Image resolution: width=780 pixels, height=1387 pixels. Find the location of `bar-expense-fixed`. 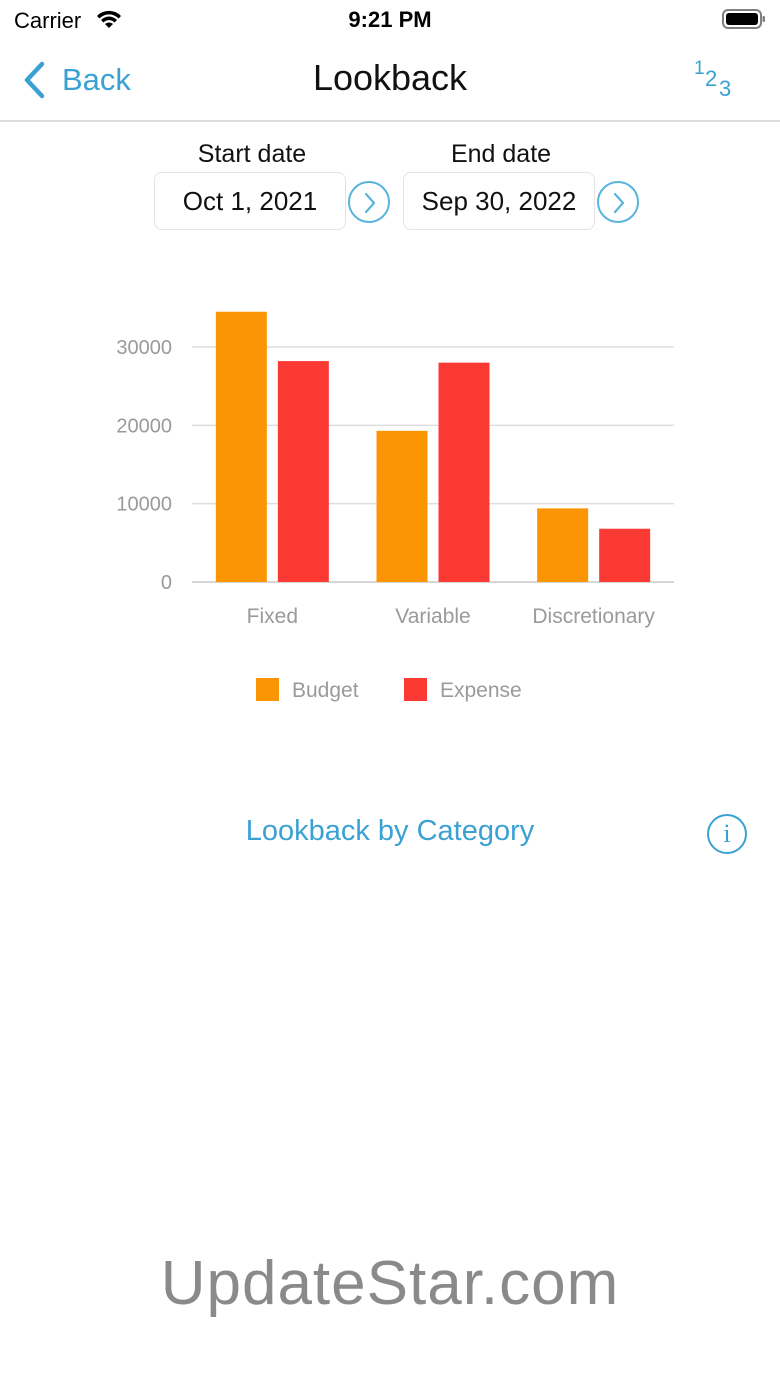

bar-expense-fixed is located at coordinates (303, 471).